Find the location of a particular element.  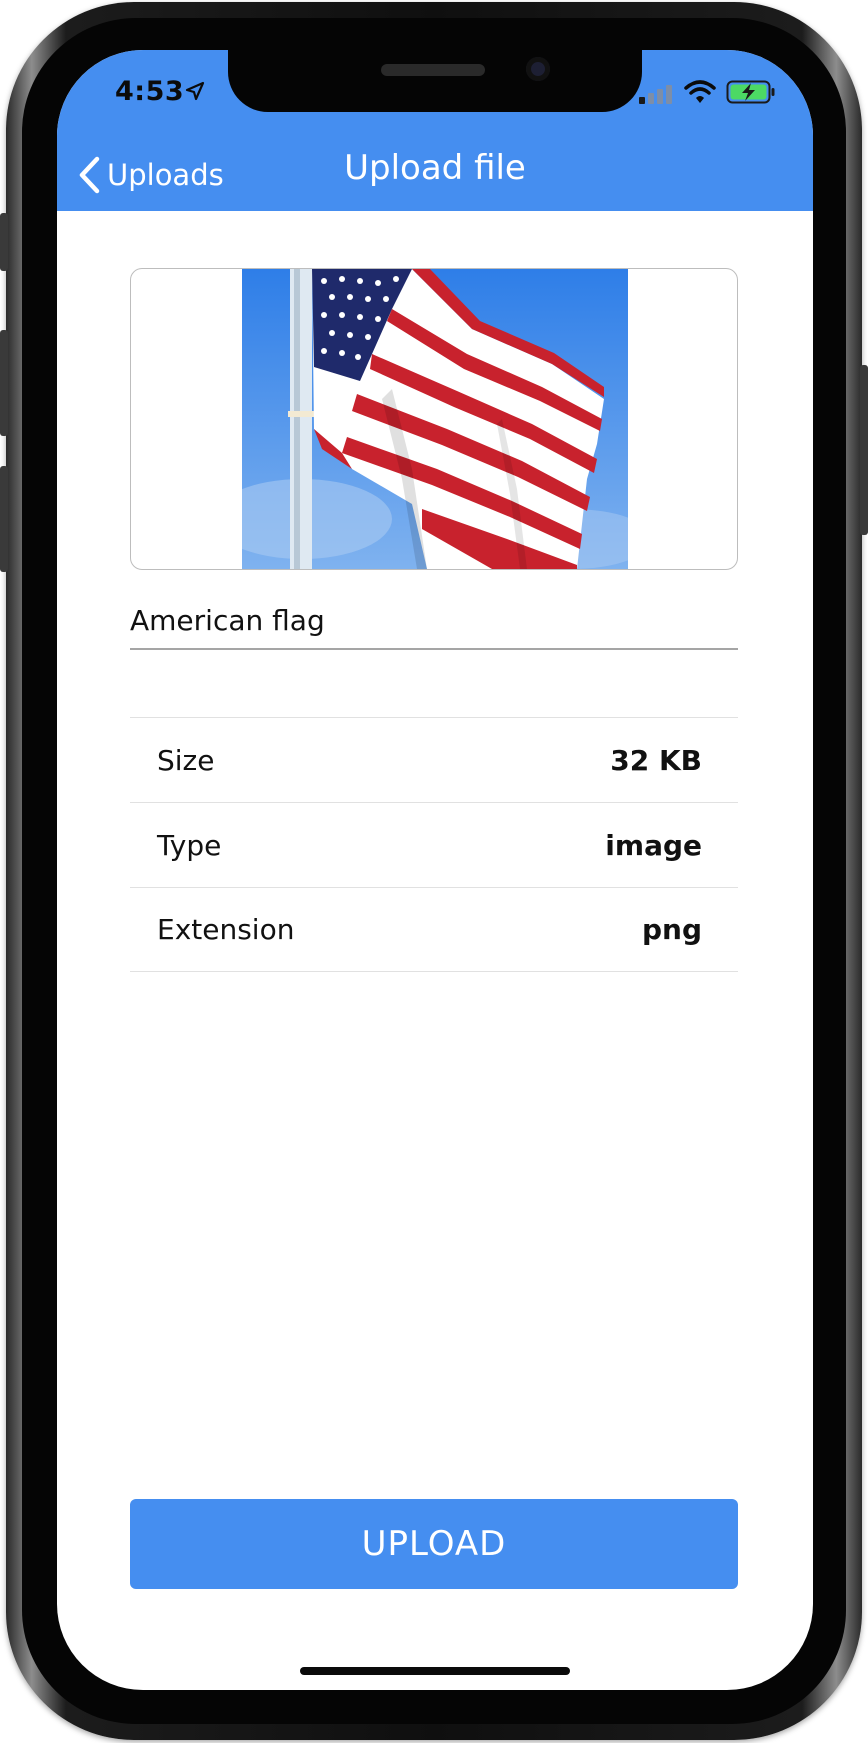

power-button is located at coordinates (864, 450).